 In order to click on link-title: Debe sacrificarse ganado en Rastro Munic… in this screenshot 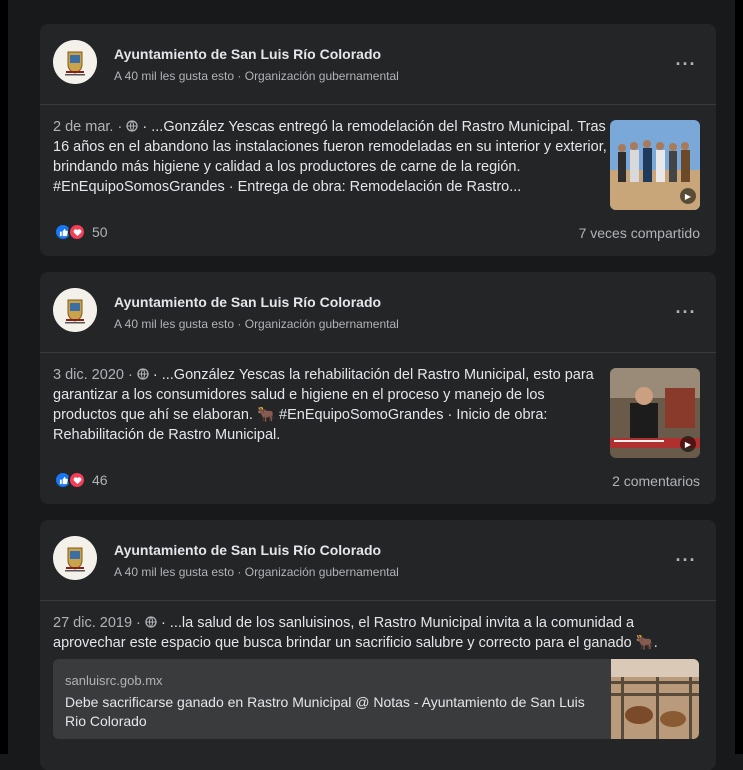, I will do `click(325, 711)`.